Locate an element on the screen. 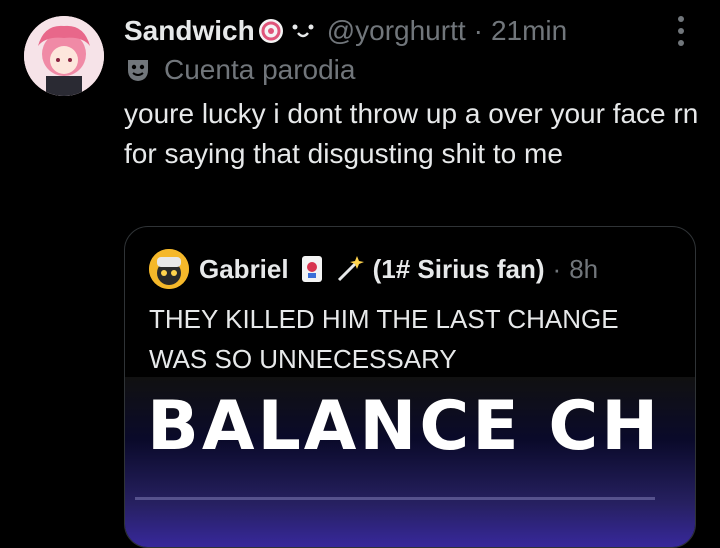 This screenshot has height=548, width=720. parody-label-row: Cuenta parodia is located at coordinates (239, 70).